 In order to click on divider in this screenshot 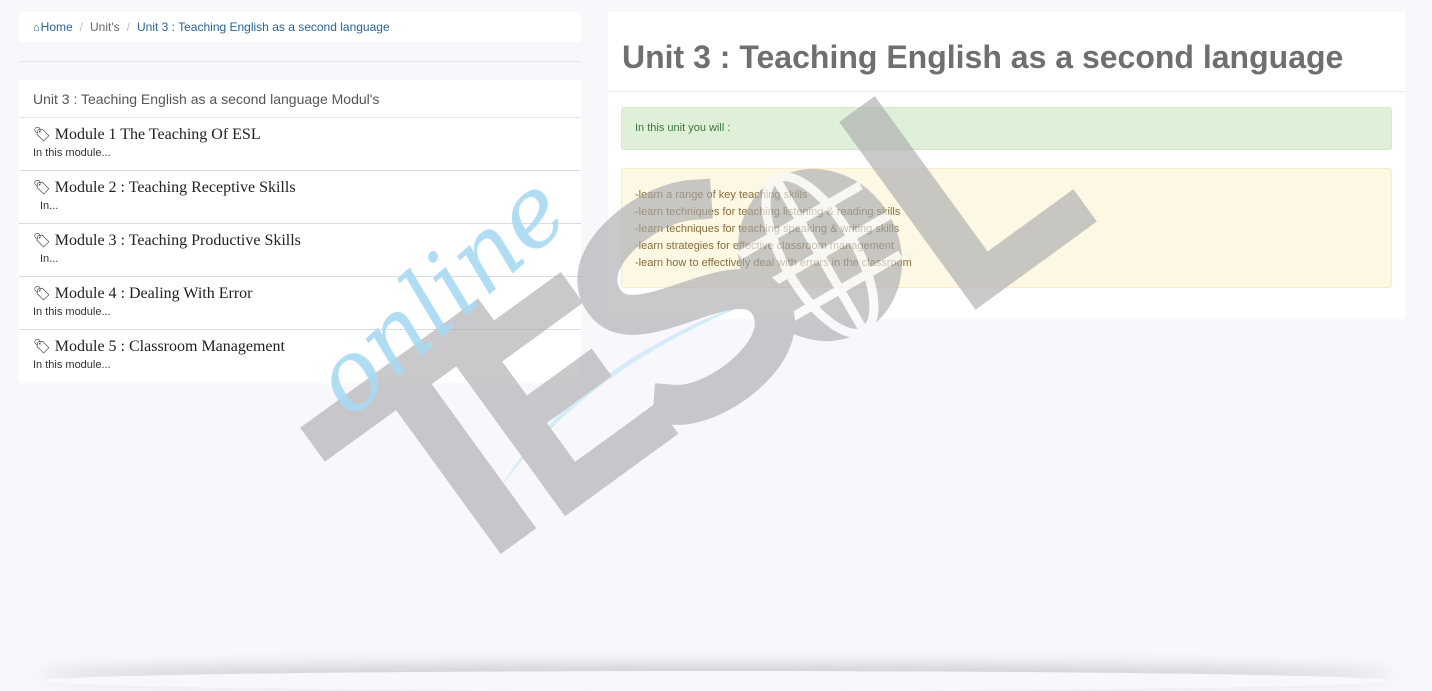, I will do `click(300, 61)`.